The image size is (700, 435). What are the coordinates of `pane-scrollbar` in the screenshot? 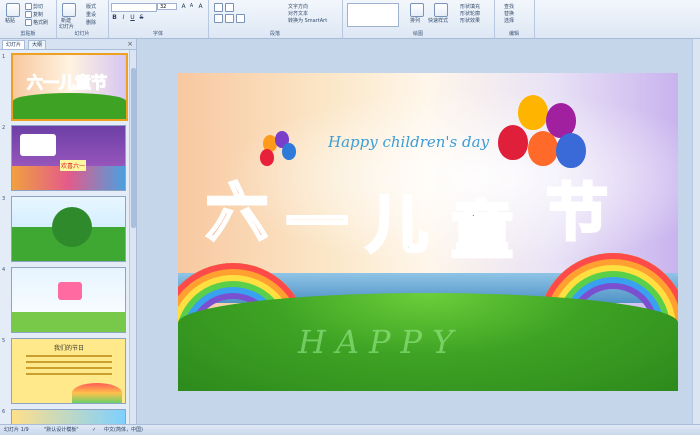 It's located at (132, 237).